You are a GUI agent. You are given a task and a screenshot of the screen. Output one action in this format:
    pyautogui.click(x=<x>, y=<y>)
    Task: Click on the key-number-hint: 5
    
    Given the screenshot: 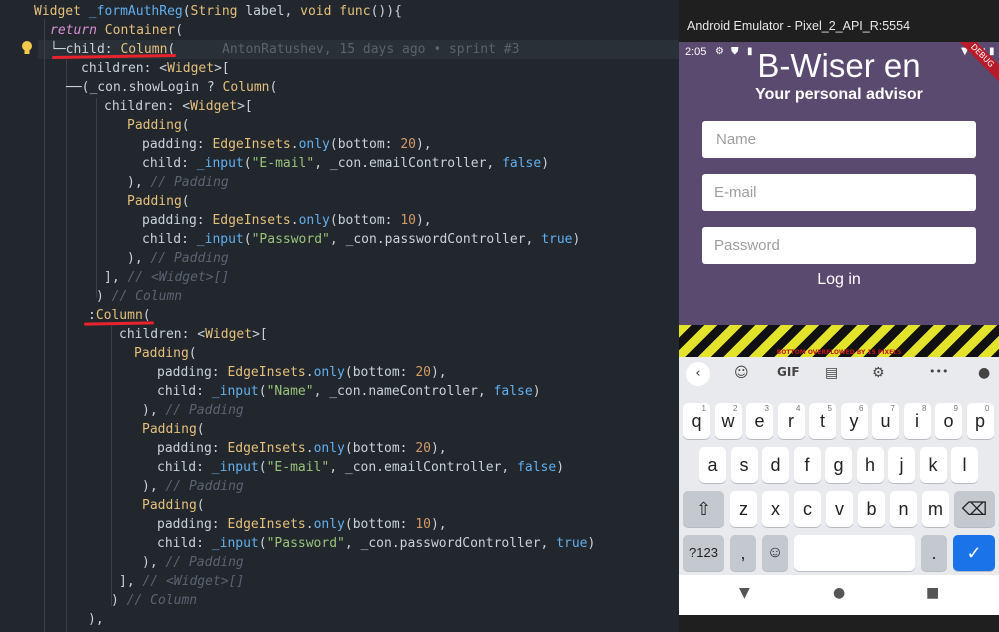 What is the action you would take?
    pyautogui.click(x=829, y=408)
    